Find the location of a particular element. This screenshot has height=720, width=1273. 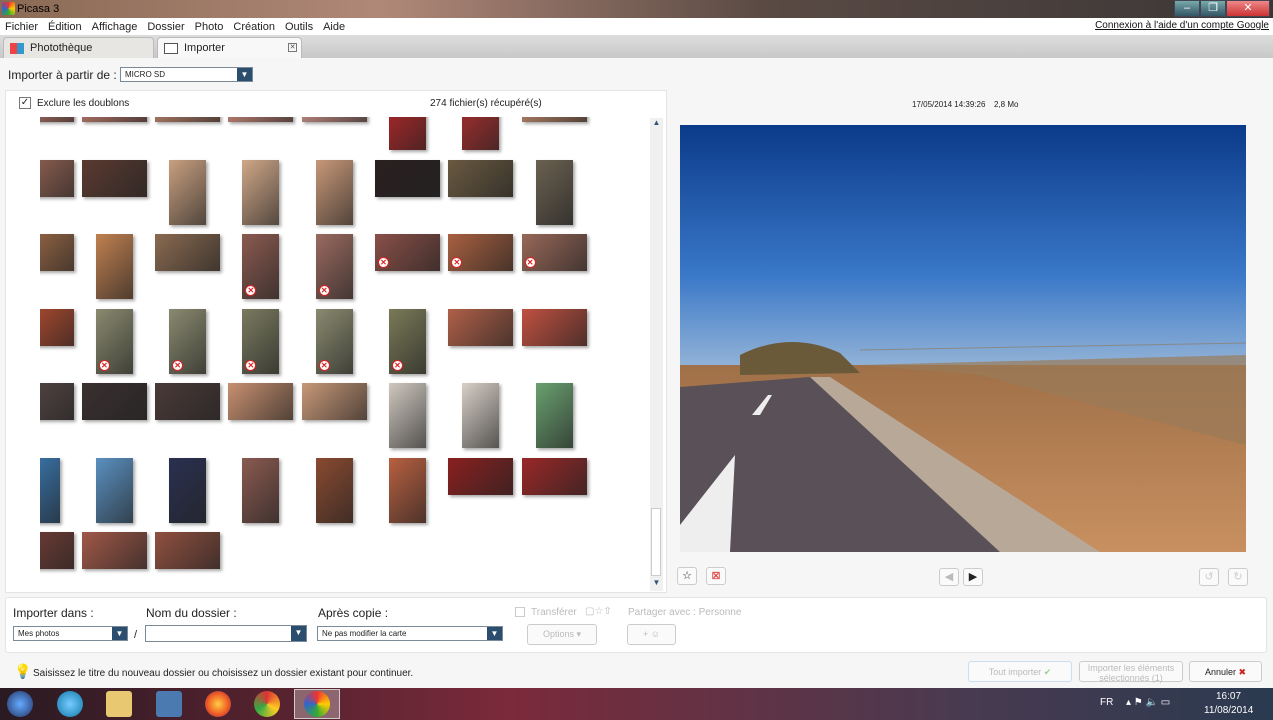

clock-time: 16:07 is located at coordinates (1228, 696).